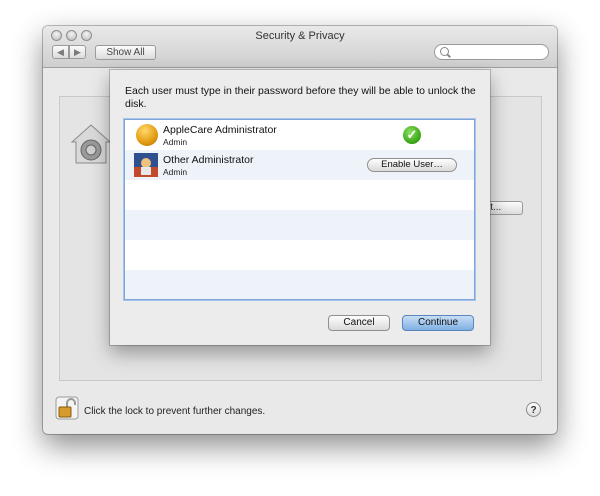 This screenshot has width=600, height=496. What do you see at coordinates (412, 135) in the screenshot?
I see `checkmark-icon: ✓` at bounding box center [412, 135].